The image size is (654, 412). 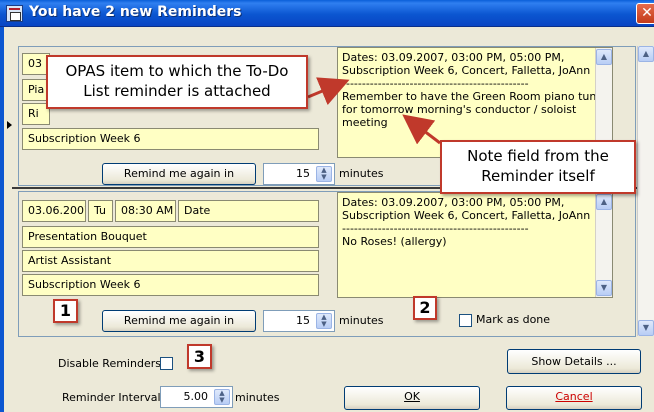 I want to click on reminder-2-remind-unit: minutes, so click(x=361, y=320).